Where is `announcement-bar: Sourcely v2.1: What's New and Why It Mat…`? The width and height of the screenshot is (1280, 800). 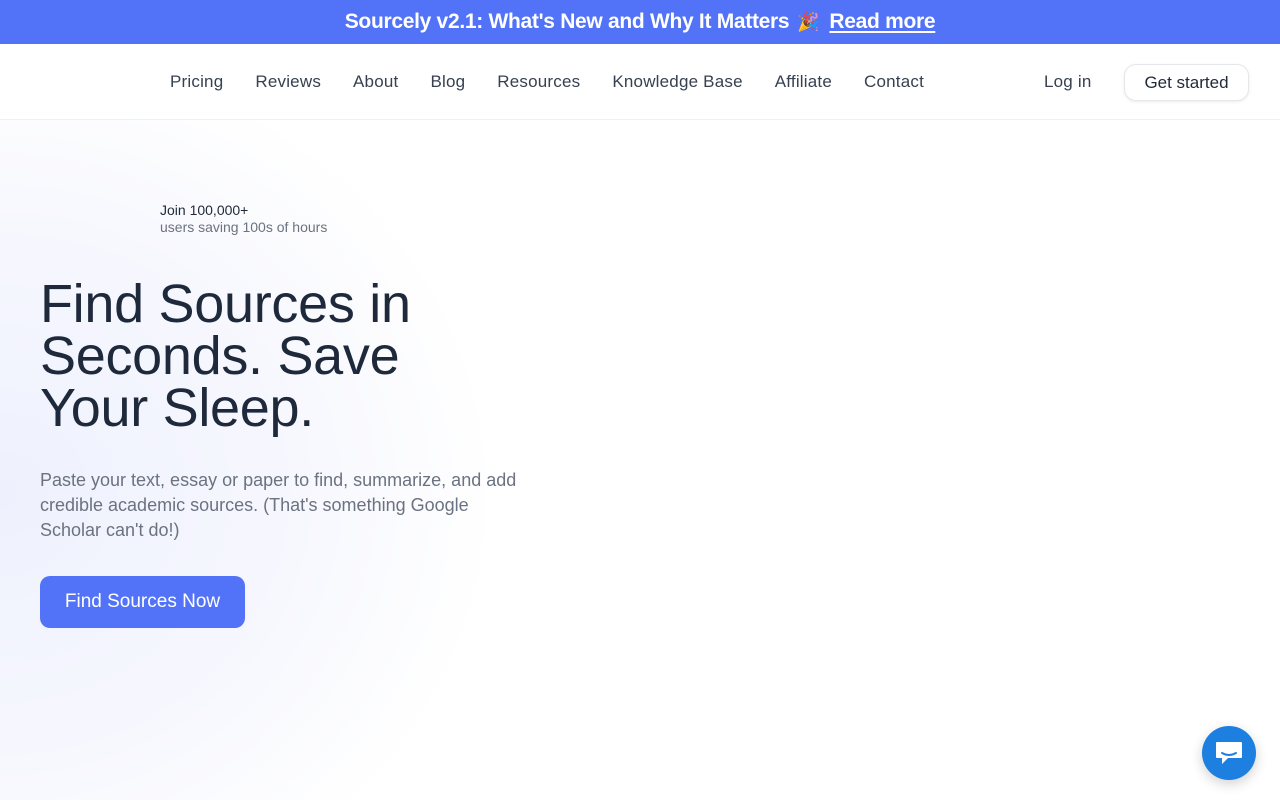 announcement-bar: Sourcely v2.1: What's New and Why It Mat… is located at coordinates (640, 22).